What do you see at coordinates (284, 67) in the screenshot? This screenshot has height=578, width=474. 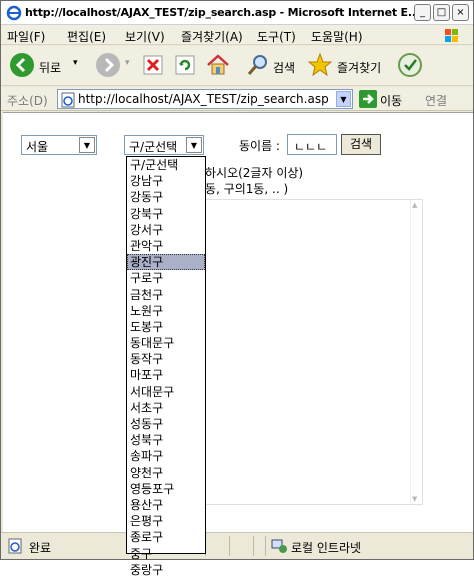 I see `search-label: 검색` at bounding box center [284, 67].